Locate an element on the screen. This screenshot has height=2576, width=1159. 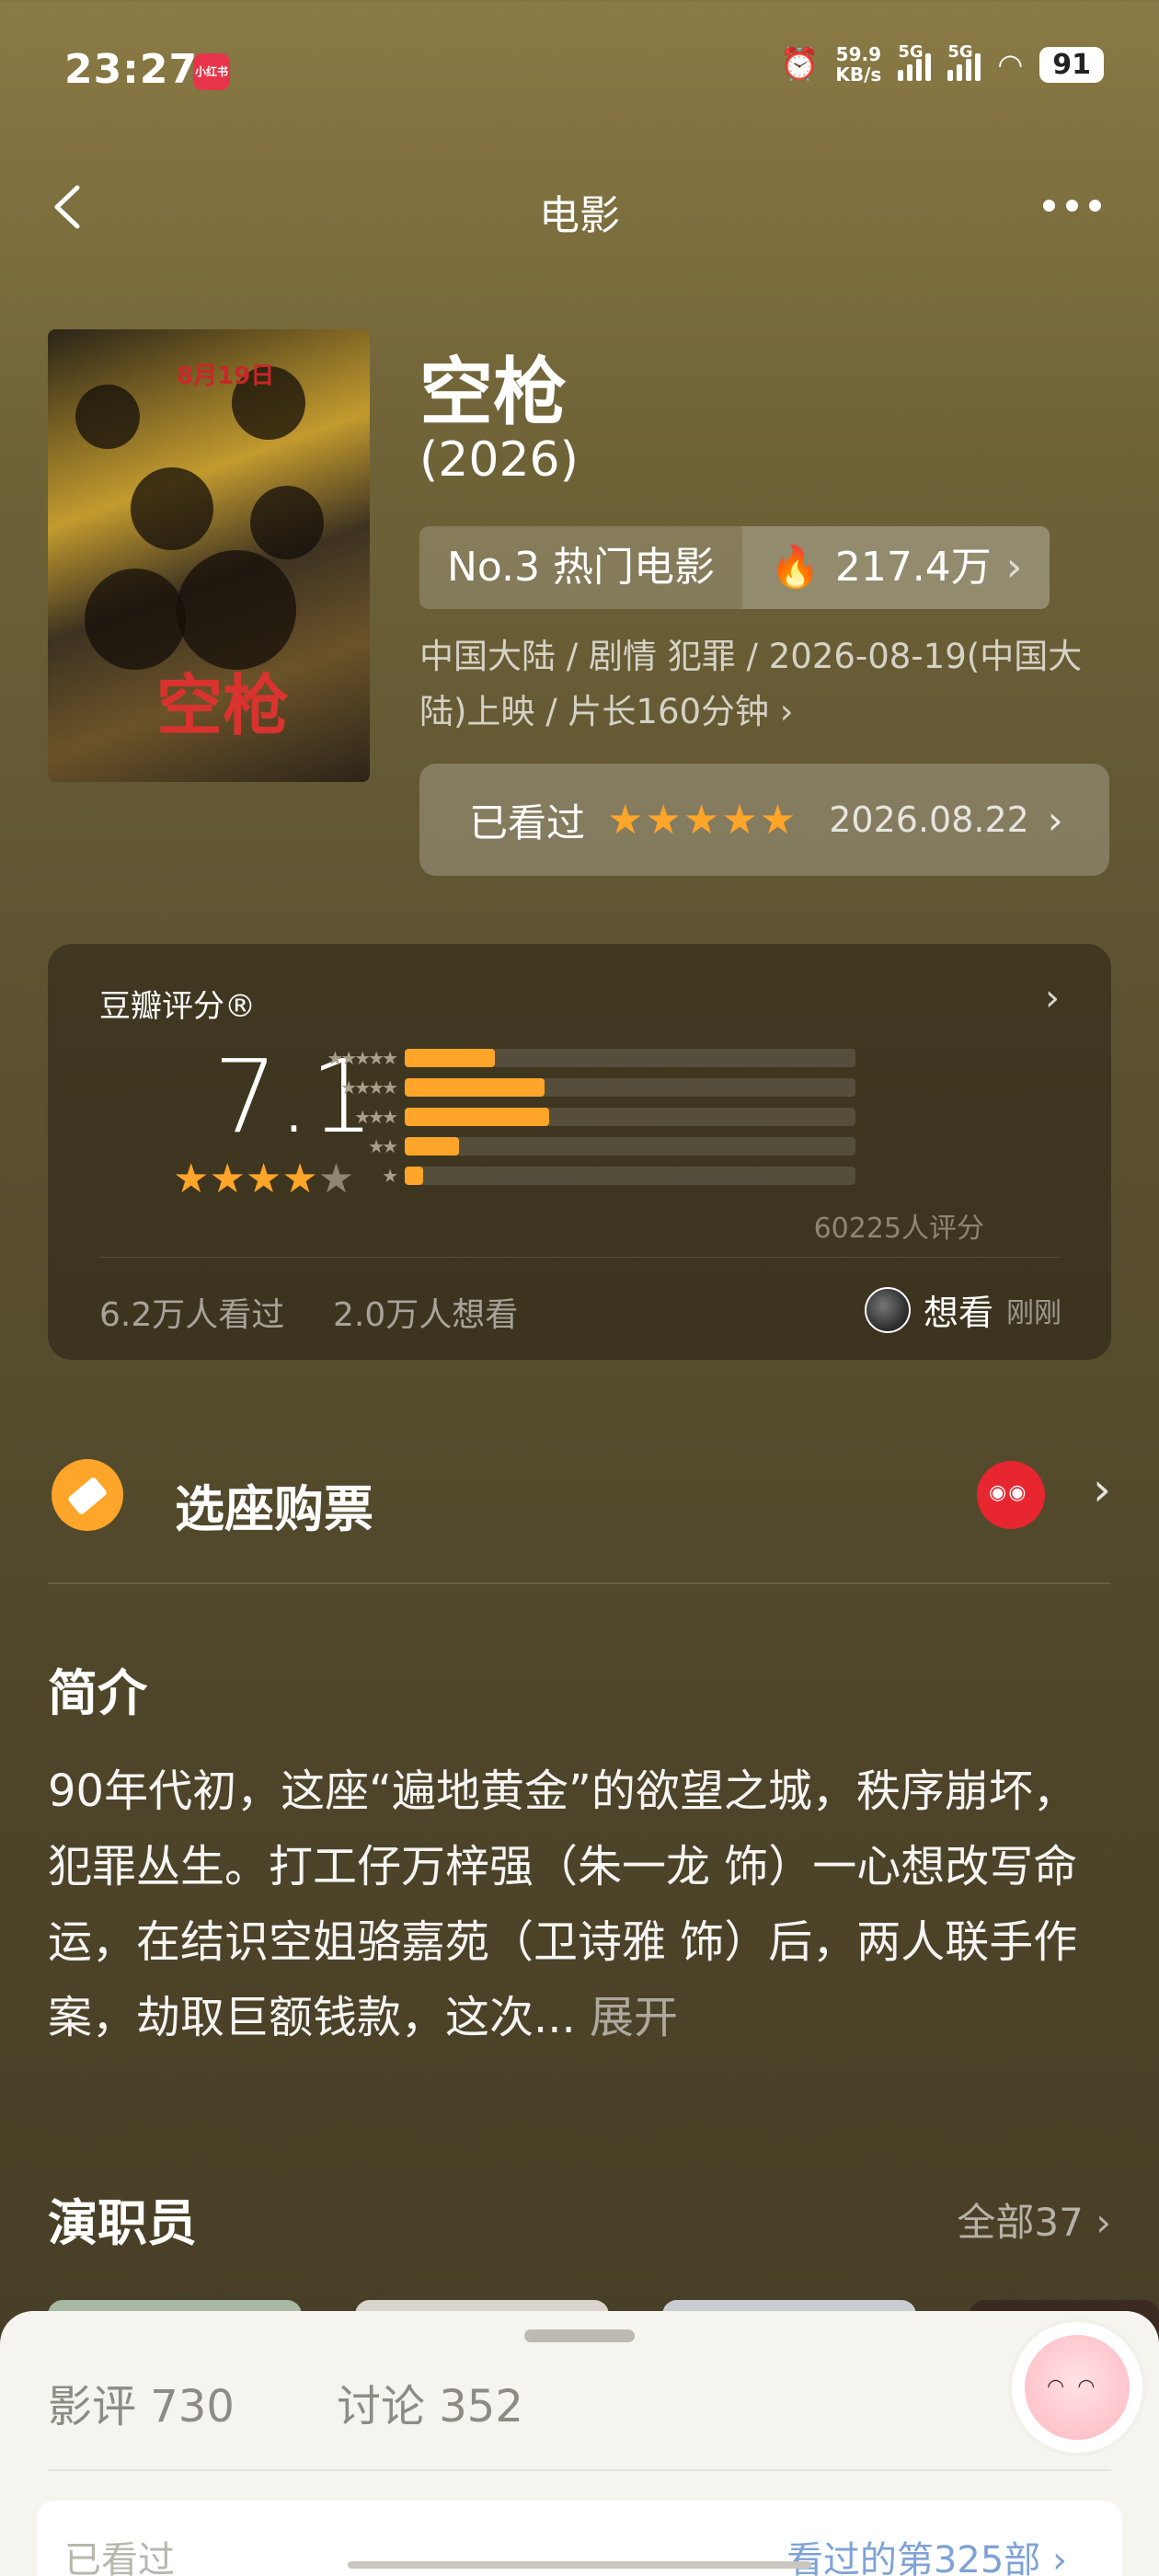
status-bar: 23:27 小红书 ⏰ 59.9 KB/s 5G 5G ◠ 91 is located at coordinates (579, 73).